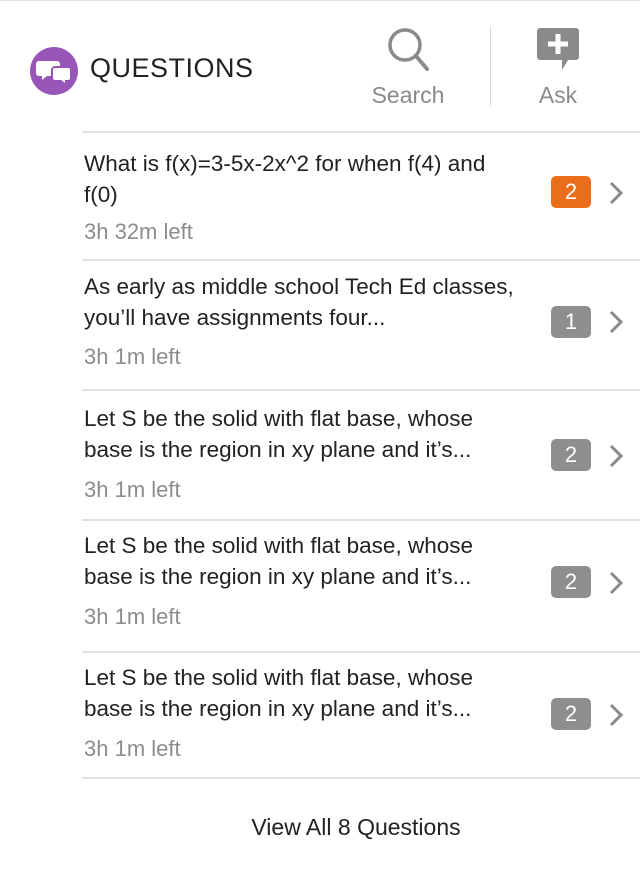 The image size is (640, 888). I want to click on ask-button: Ask, so click(558, 66).